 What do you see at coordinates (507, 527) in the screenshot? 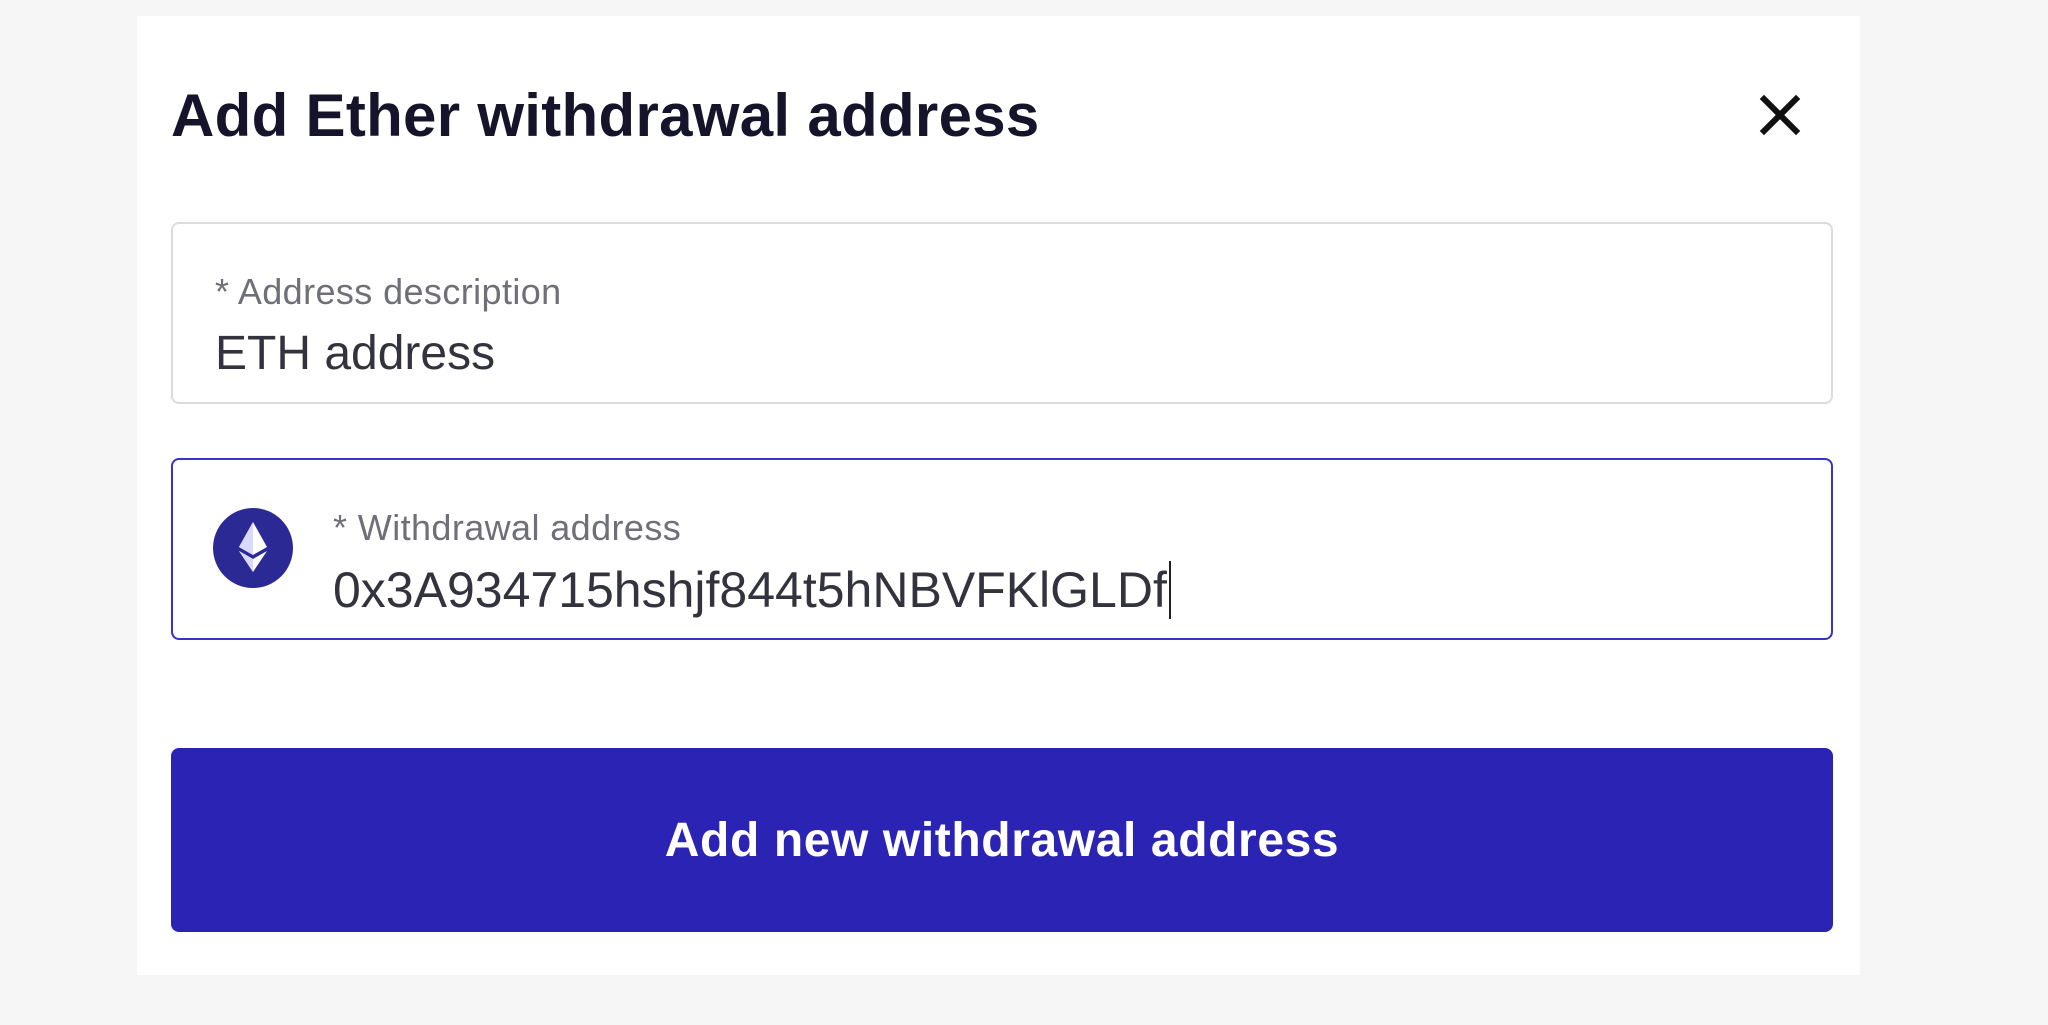
I see `withdrawal-address-label: * Withdrawal address` at bounding box center [507, 527].